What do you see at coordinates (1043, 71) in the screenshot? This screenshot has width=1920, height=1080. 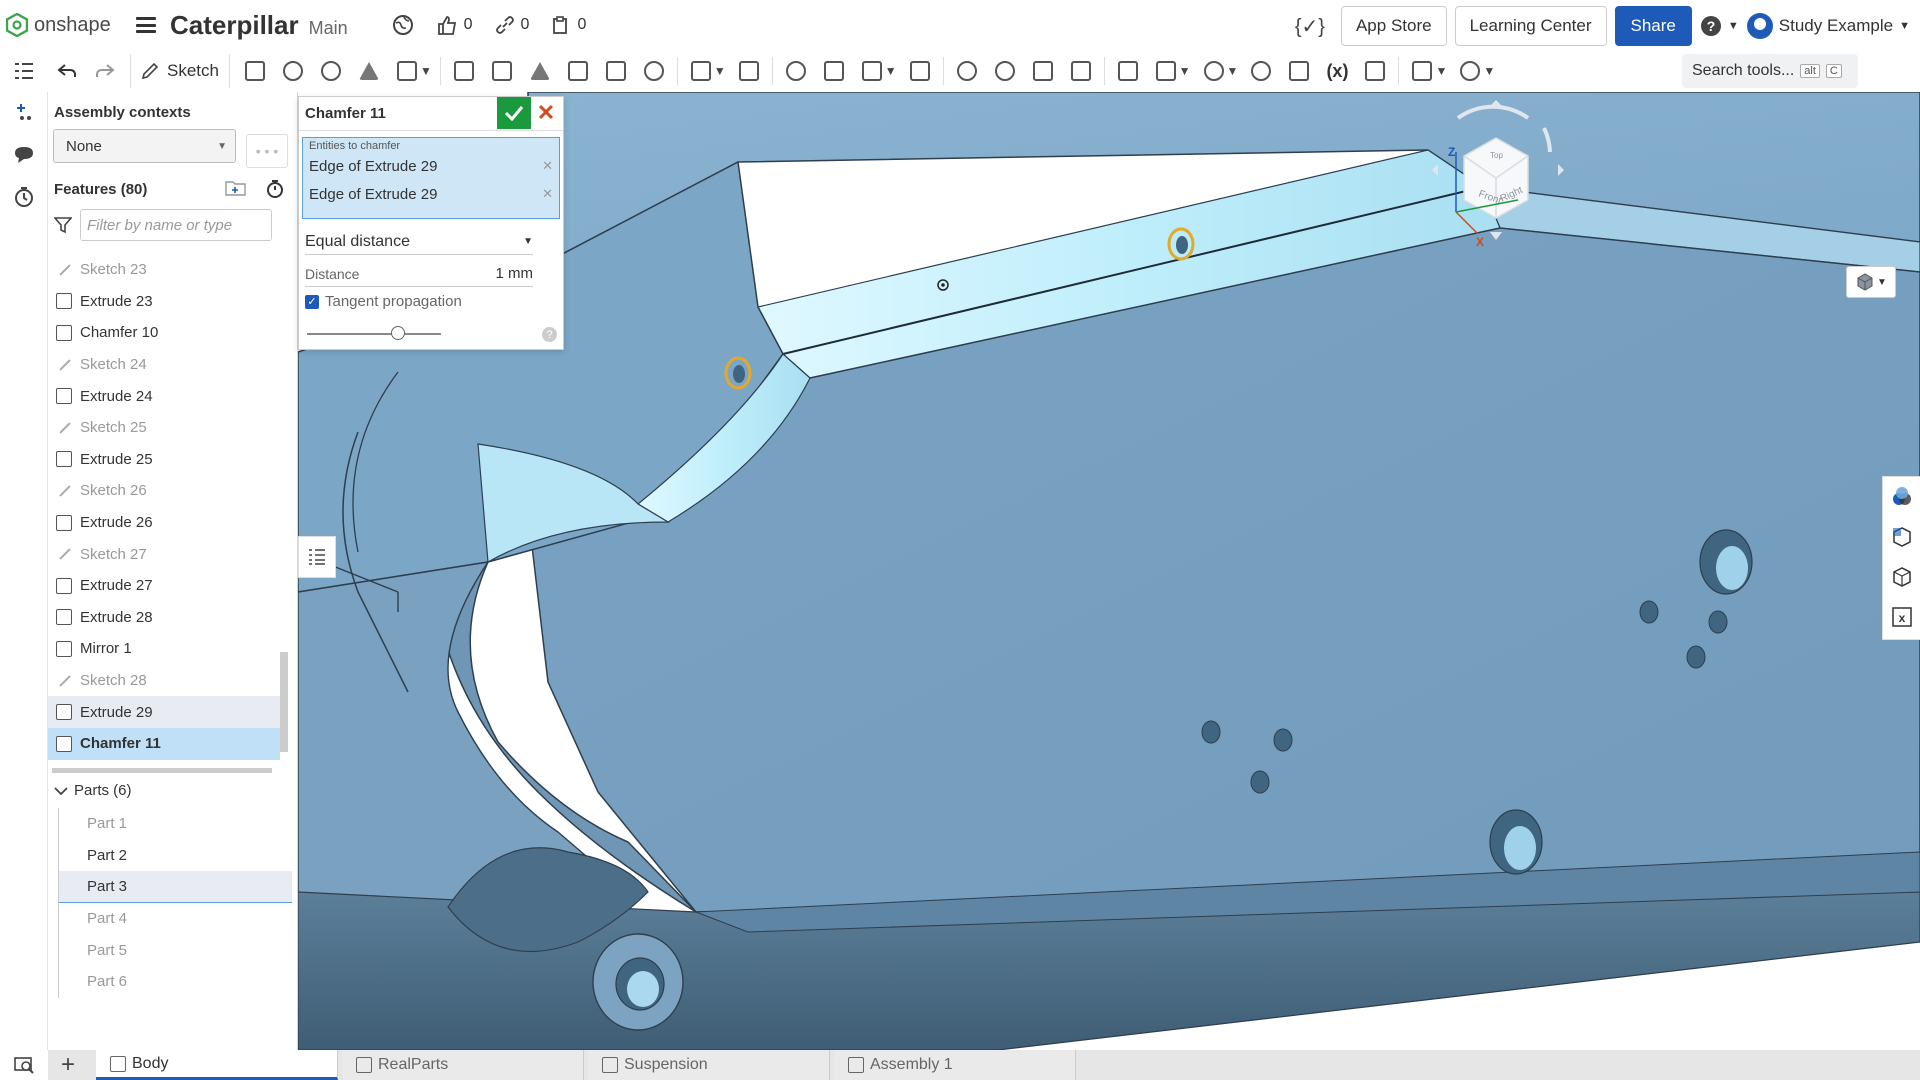 I see `move-face-icon` at bounding box center [1043, 71].